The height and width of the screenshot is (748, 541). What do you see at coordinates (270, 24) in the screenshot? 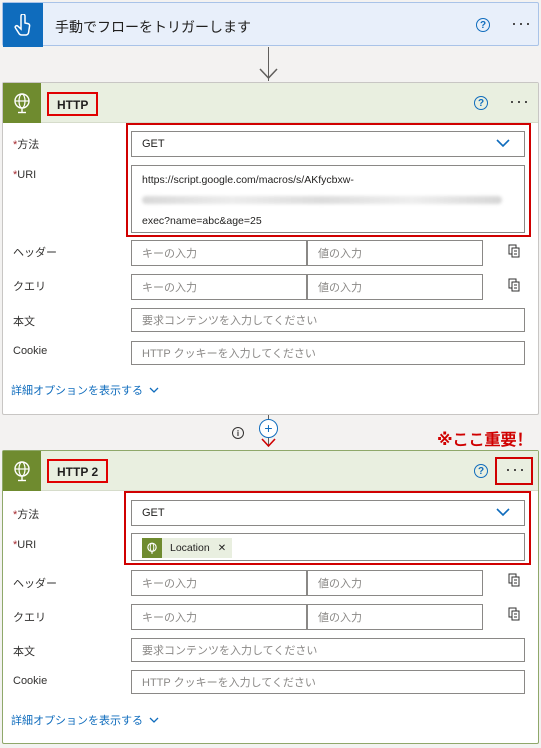
I see `trigger-card: 手動でフローをトリガーします ? ···` at bounding box center [270, 24].